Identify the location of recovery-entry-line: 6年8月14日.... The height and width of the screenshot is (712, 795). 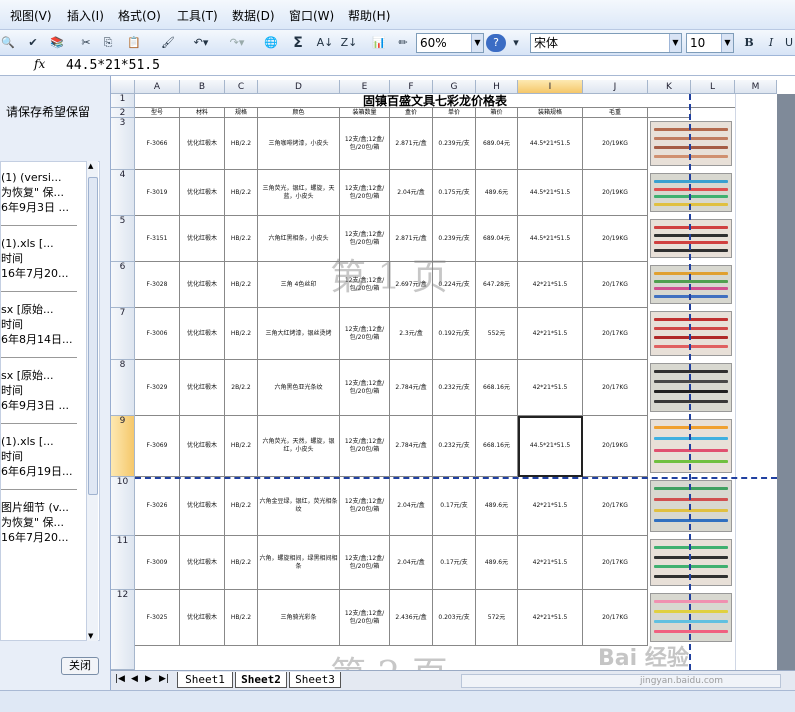
(50, 339).